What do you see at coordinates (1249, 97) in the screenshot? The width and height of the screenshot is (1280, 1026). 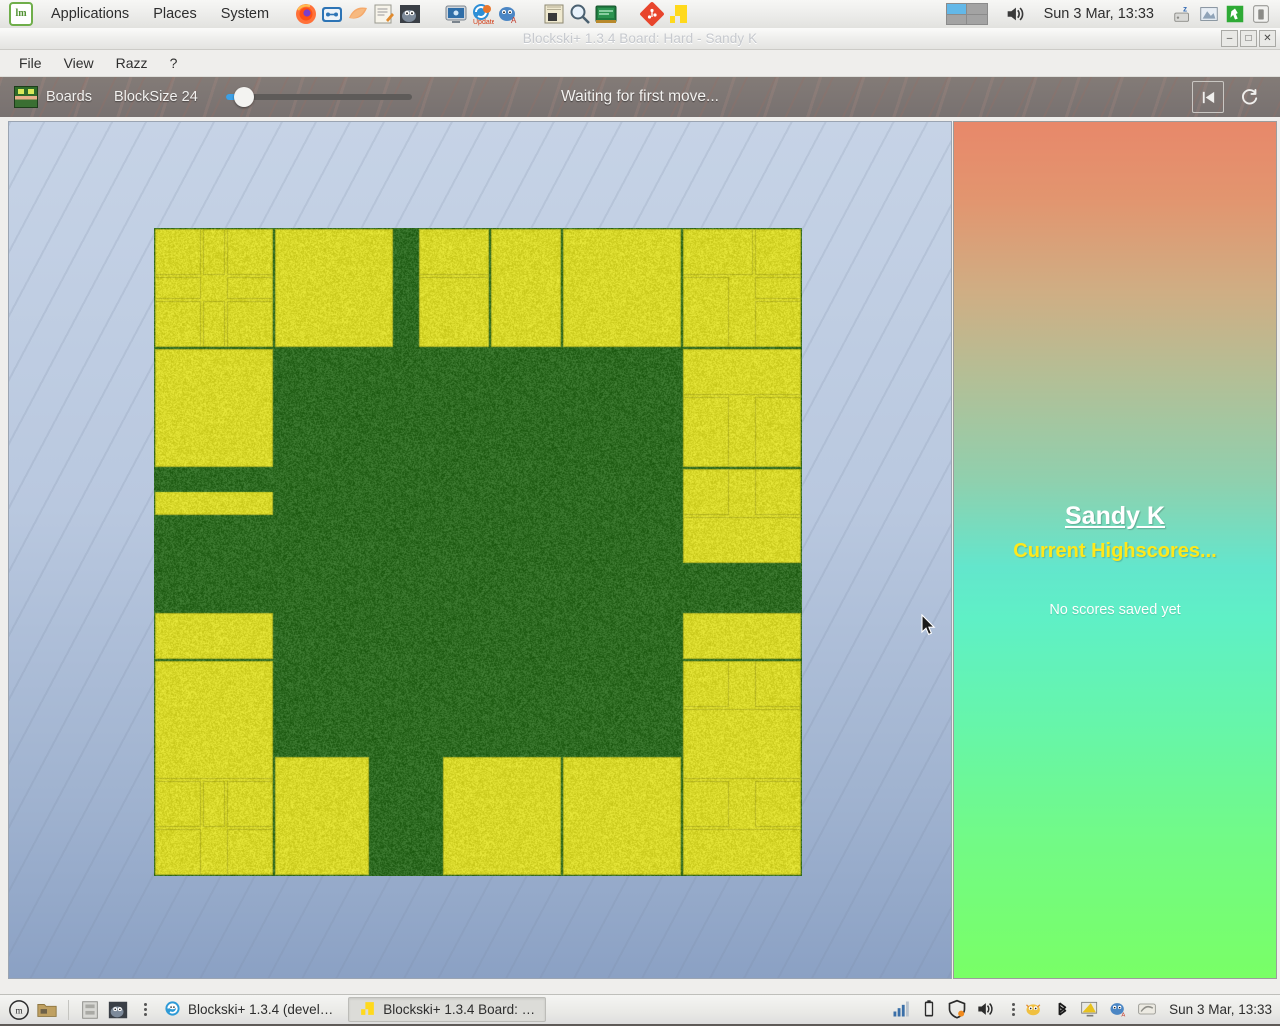 I see `reload-icon` at bounding box center [1249, 97].